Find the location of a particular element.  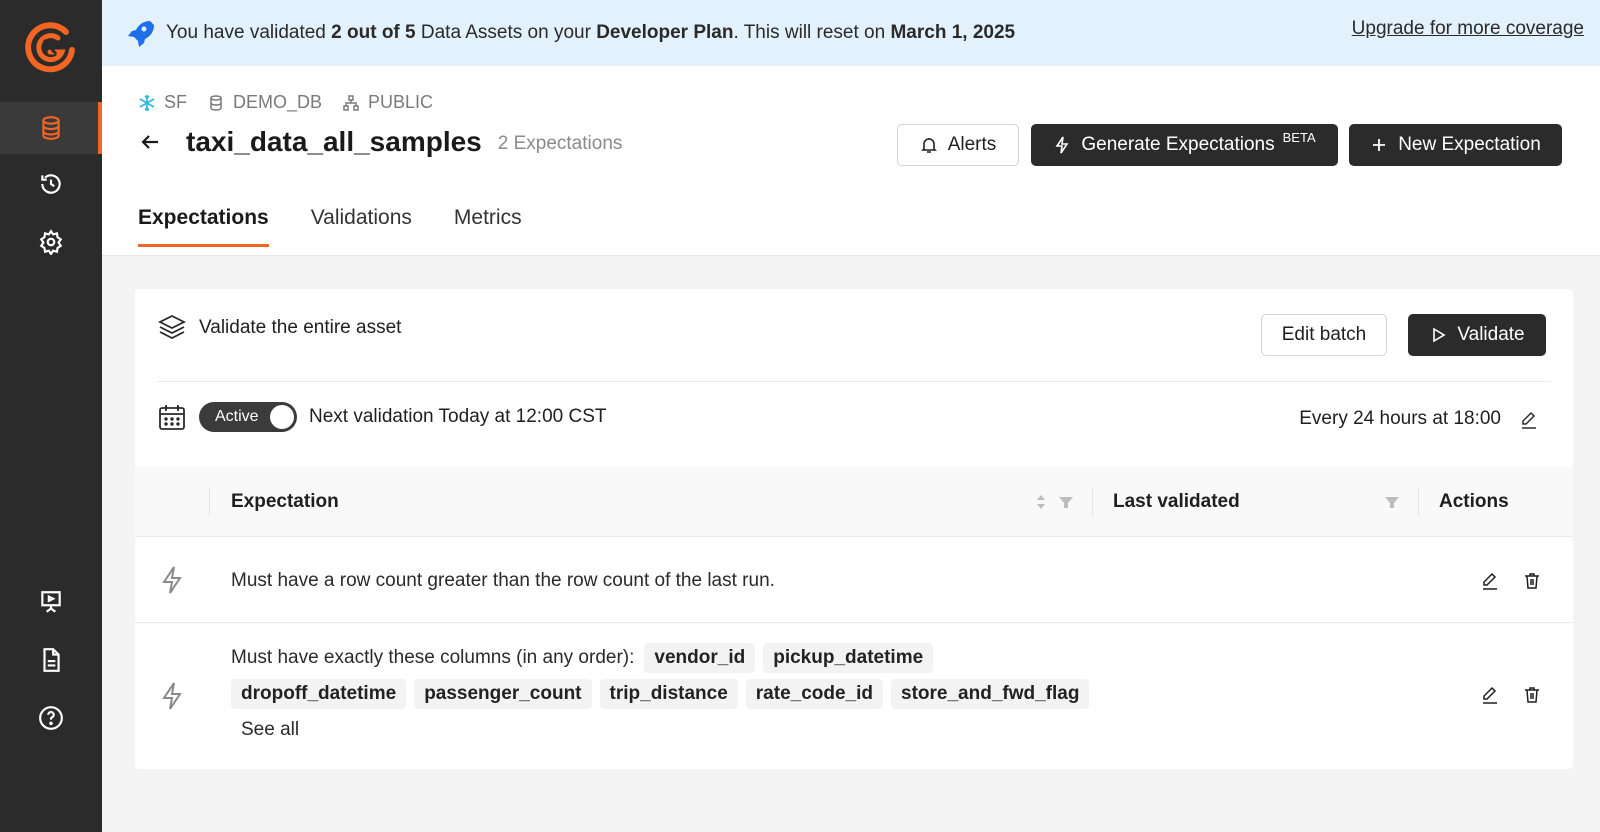

layers-icon is located at coordinates (172, 327).